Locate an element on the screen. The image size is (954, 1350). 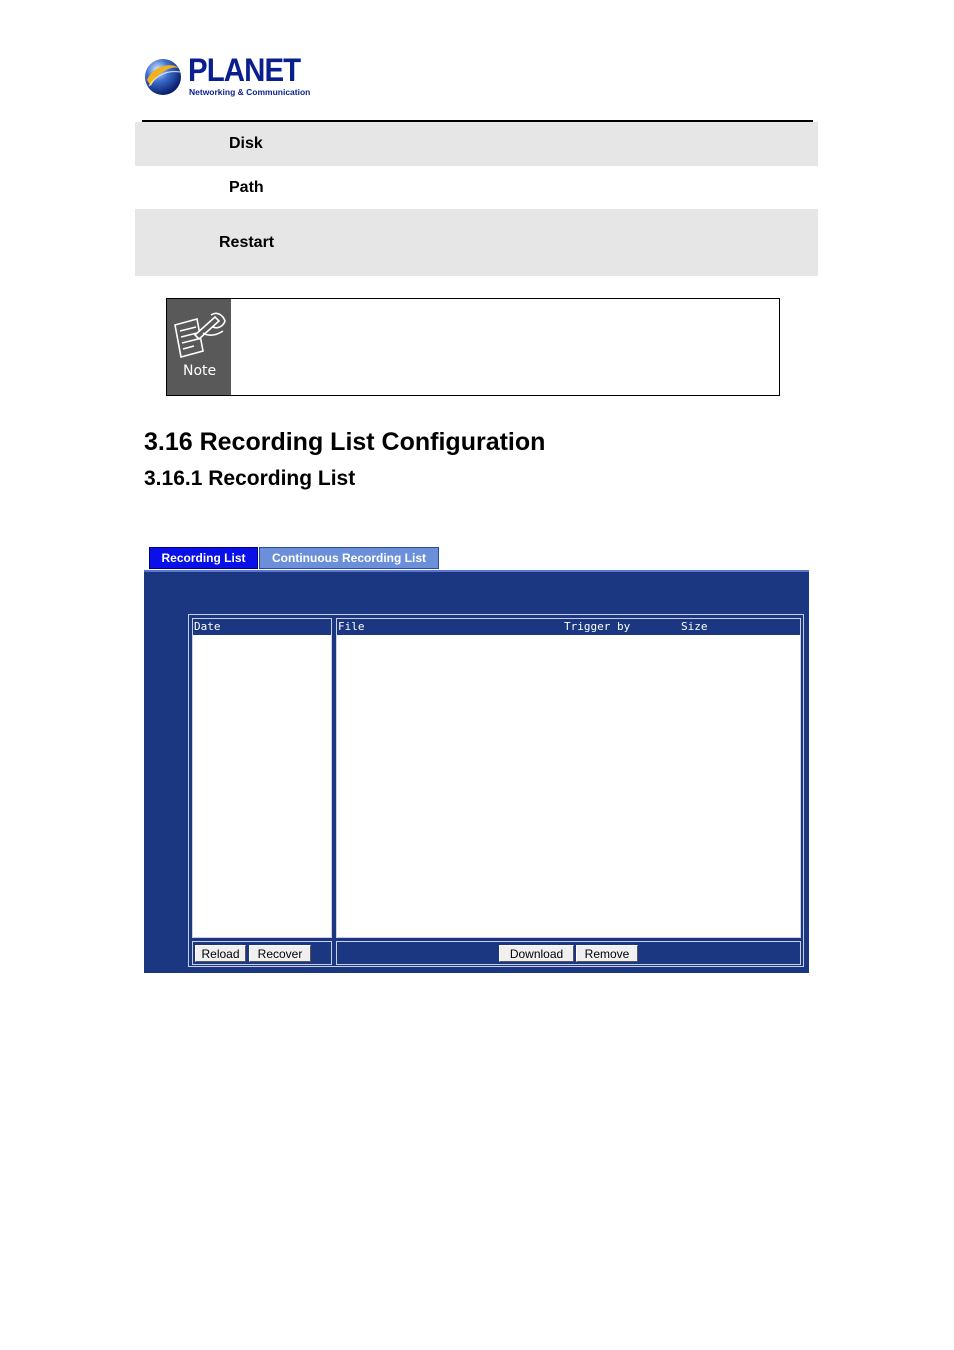
section-title: 3.16 Recording List Configuration is located at coordinates (345, 442).